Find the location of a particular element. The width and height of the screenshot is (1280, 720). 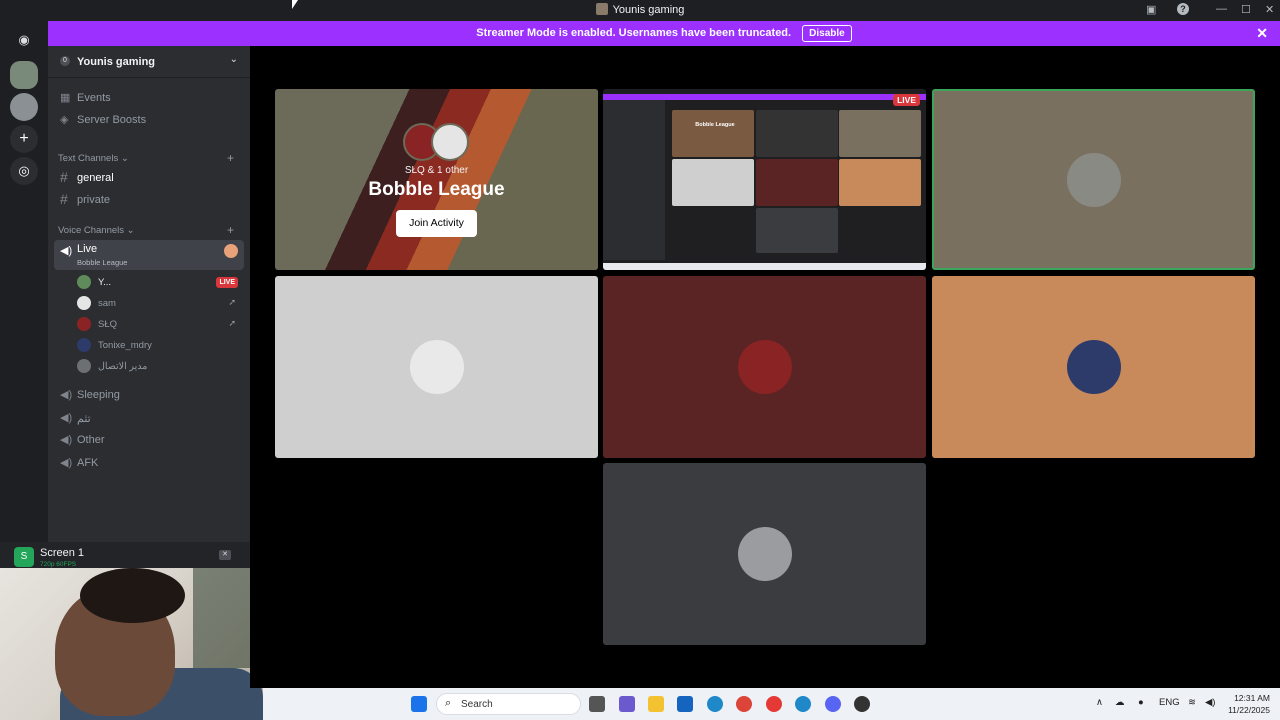

server-header: 0 Younis gaming ⌄ is located at coordinates (149, 62).